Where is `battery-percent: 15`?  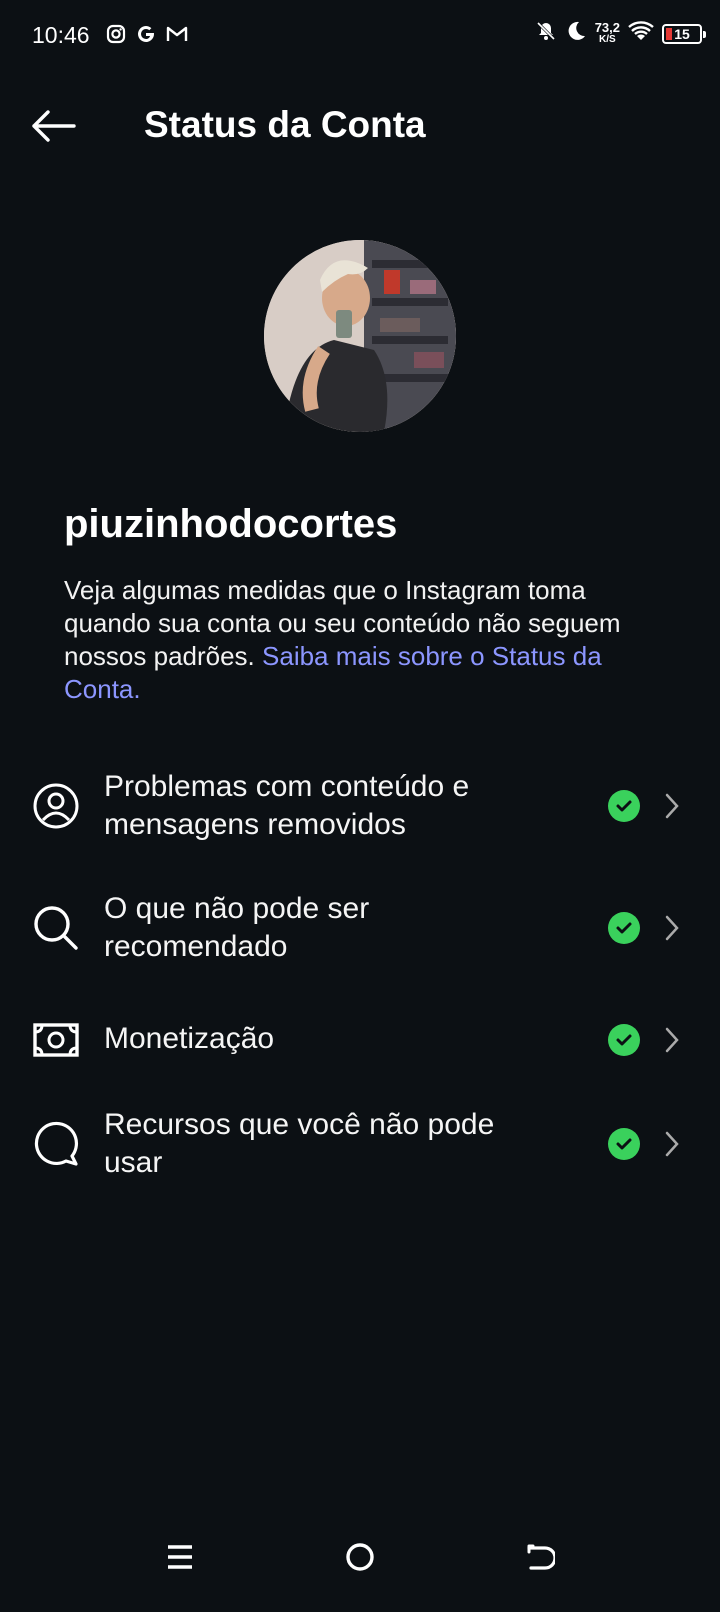
battery-percent: 15 is located at coordinates (682, 33).